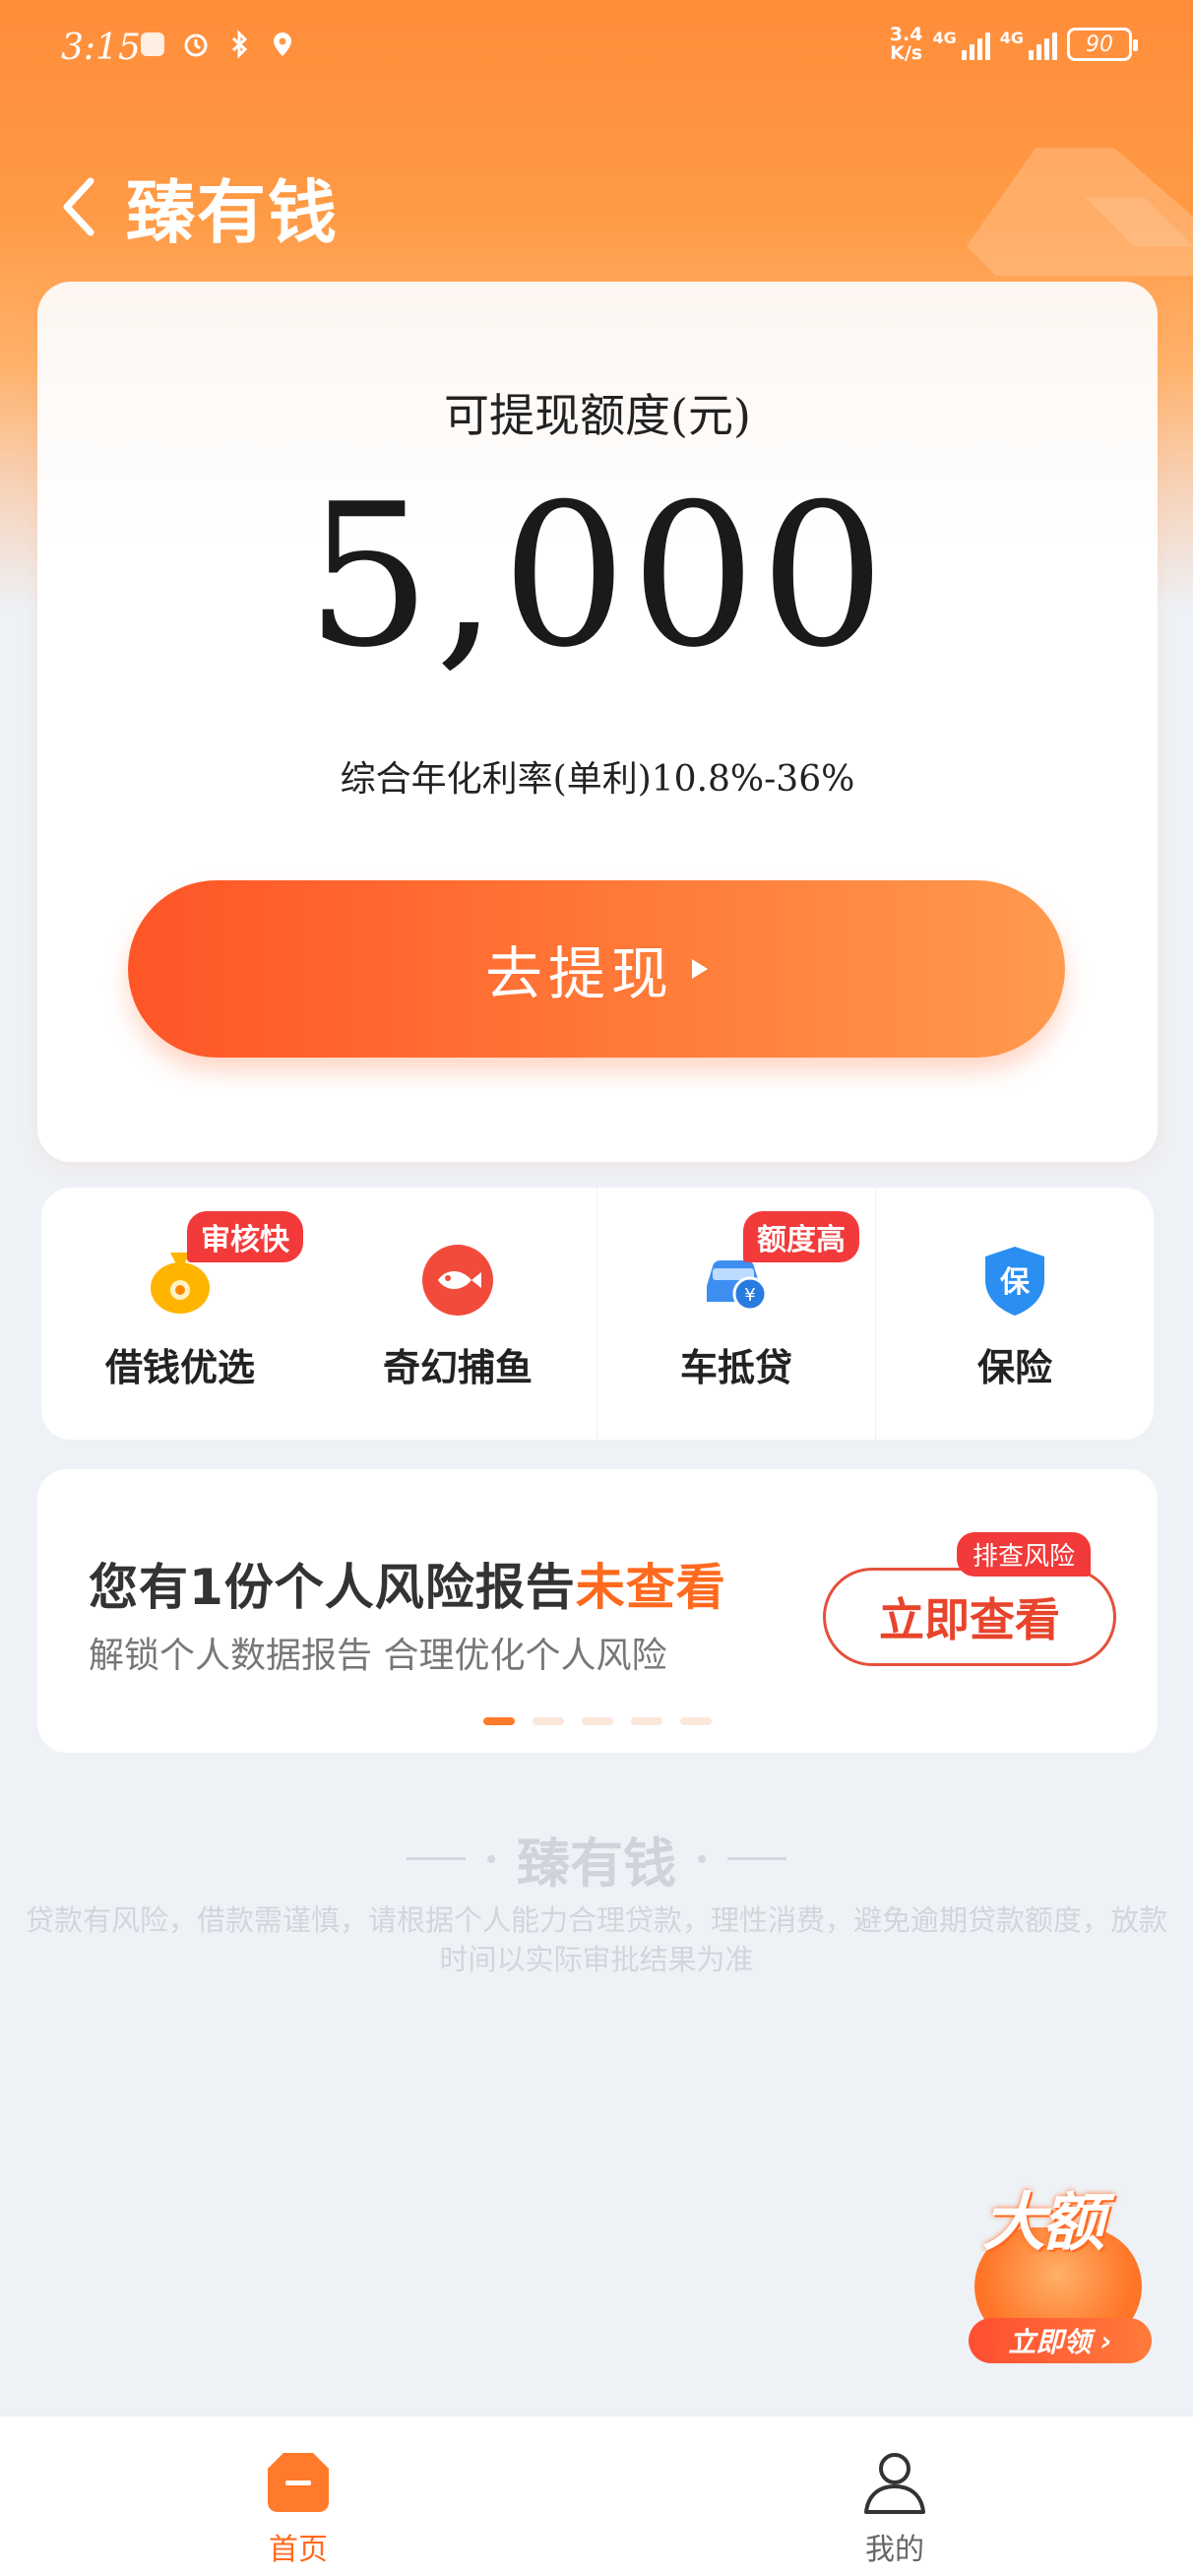  I want to click on view-now-button: 立即查看, so click(969, 1617).